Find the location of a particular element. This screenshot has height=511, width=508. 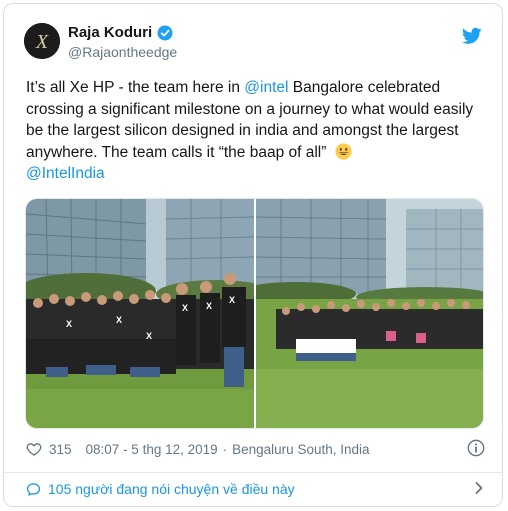

avatar: X is located at coordinates (42, 41).